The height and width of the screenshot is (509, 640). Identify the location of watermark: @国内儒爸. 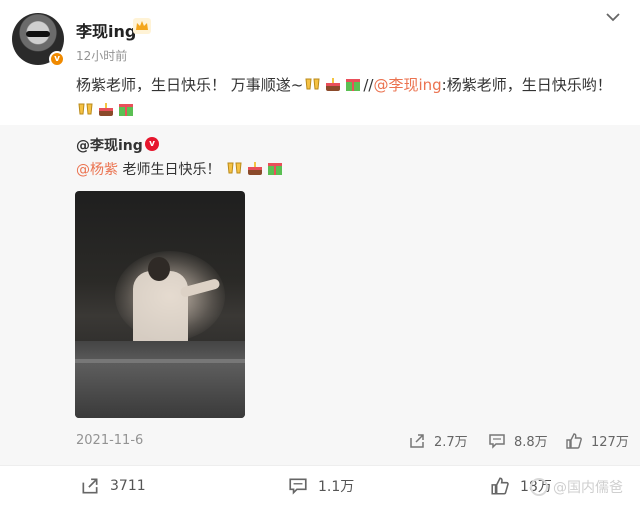
(576, 487).